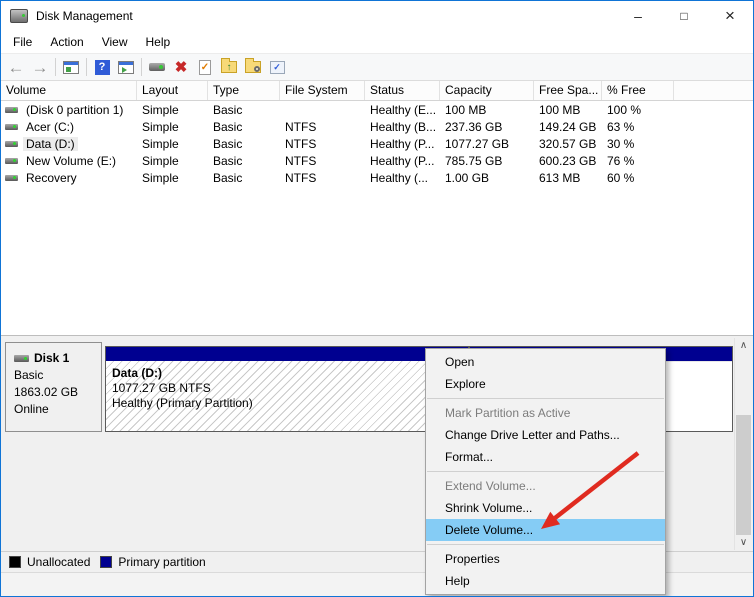 The image size is (754, 597). What do you see at coordinates (474, 126) in the screenshot?
I see `cell-capacity: 237.36 GB` at bounding box center [474, 126].